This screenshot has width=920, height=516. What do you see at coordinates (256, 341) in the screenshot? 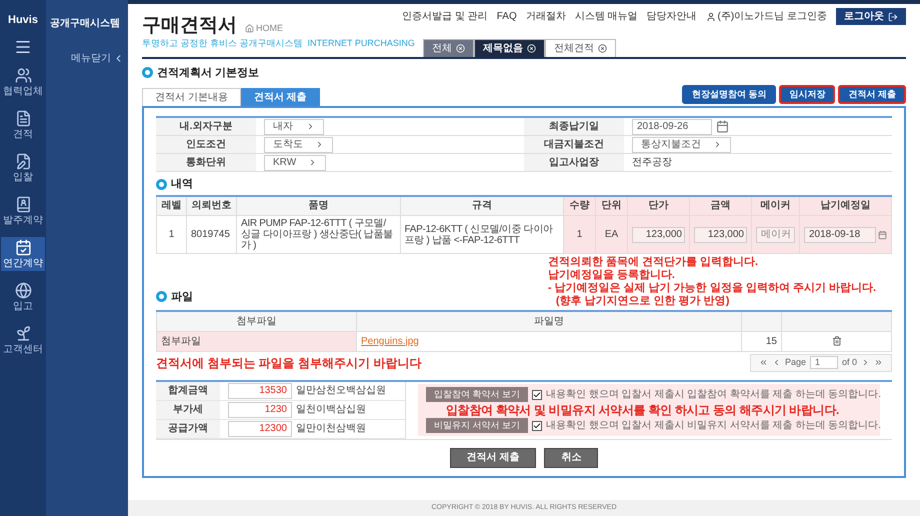
I see `table-cell: 첨부파일` at bounding box center [256, 341].